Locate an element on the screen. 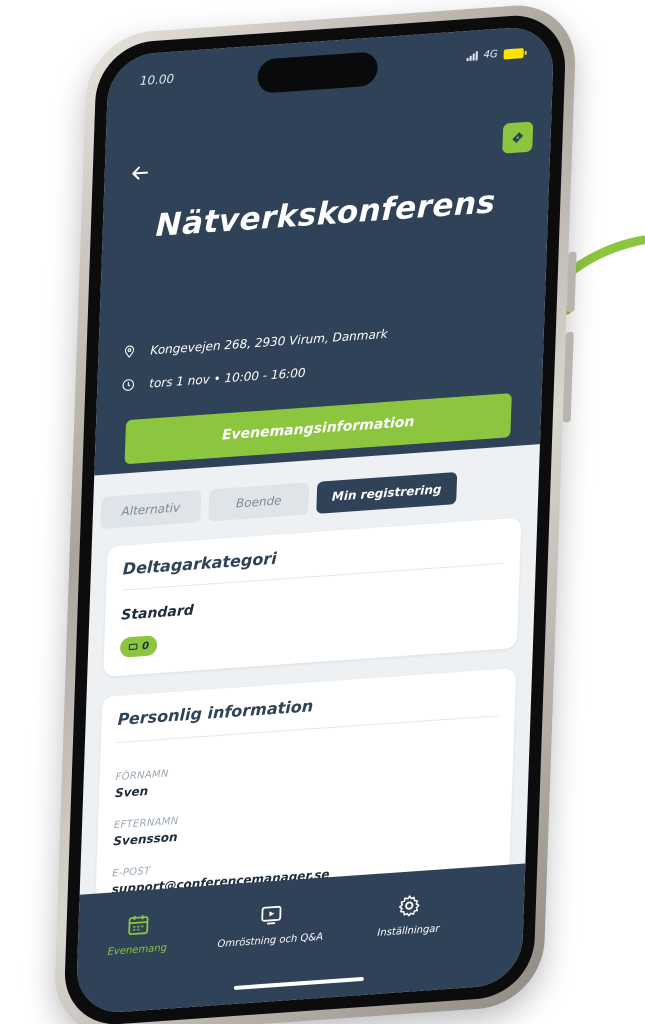 This screenshot has height=1024, width=645. calendar-icon is located at coordinates (138, 925).